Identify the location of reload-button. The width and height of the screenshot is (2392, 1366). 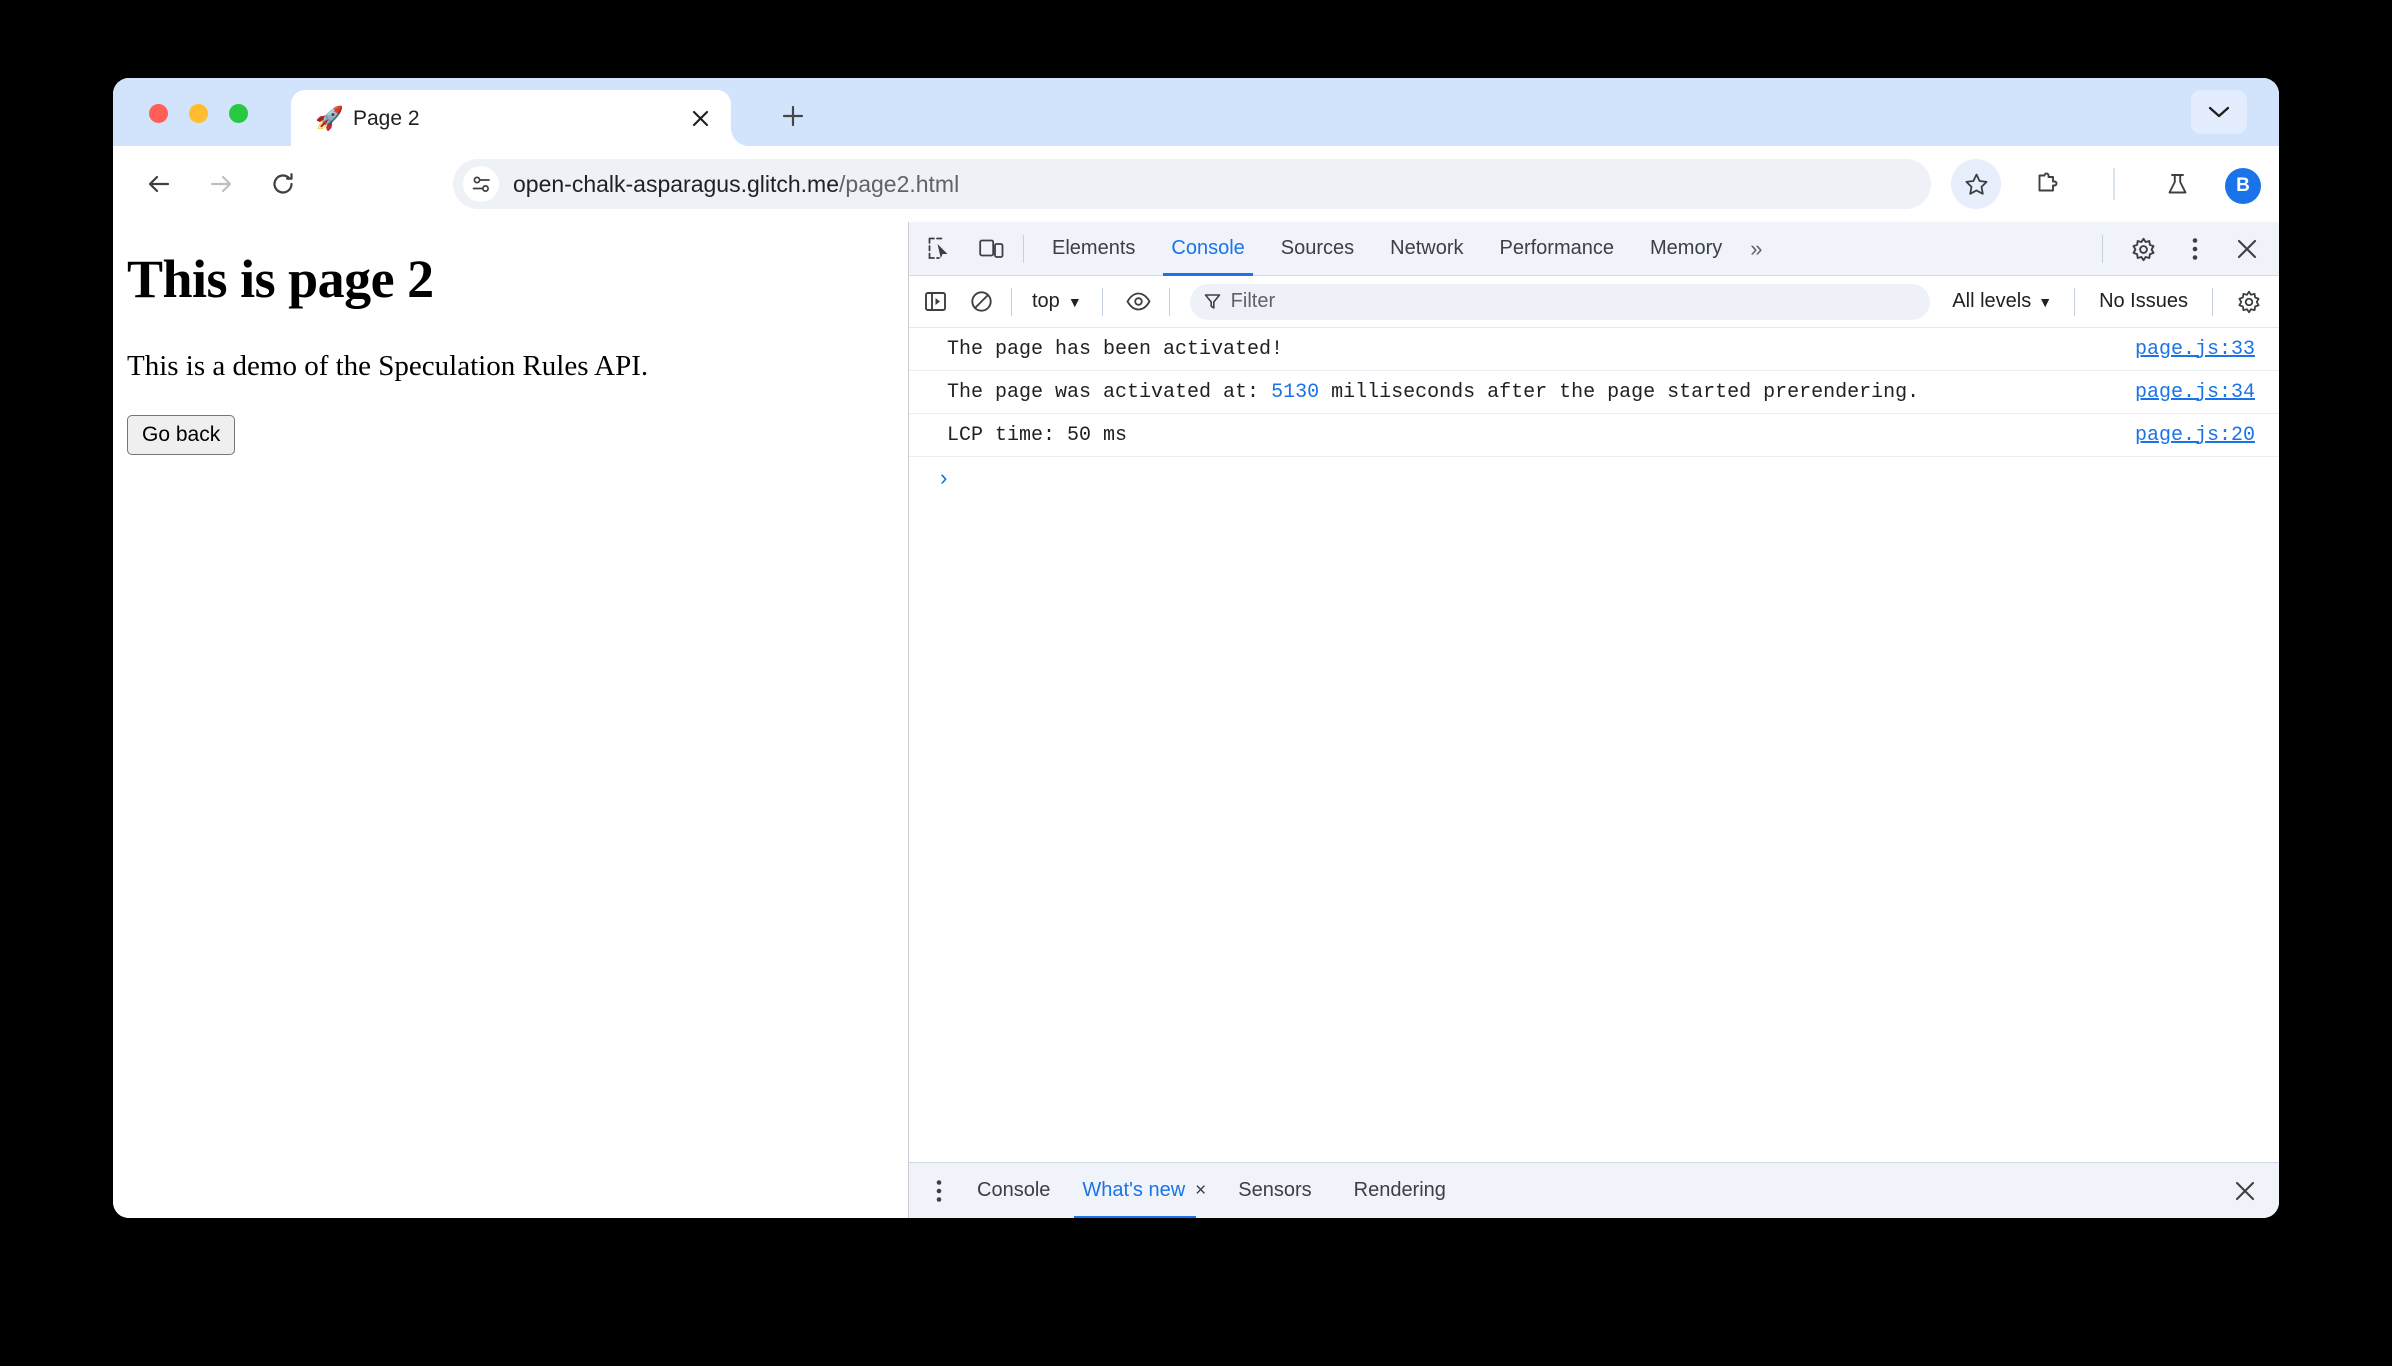
(283, 184).